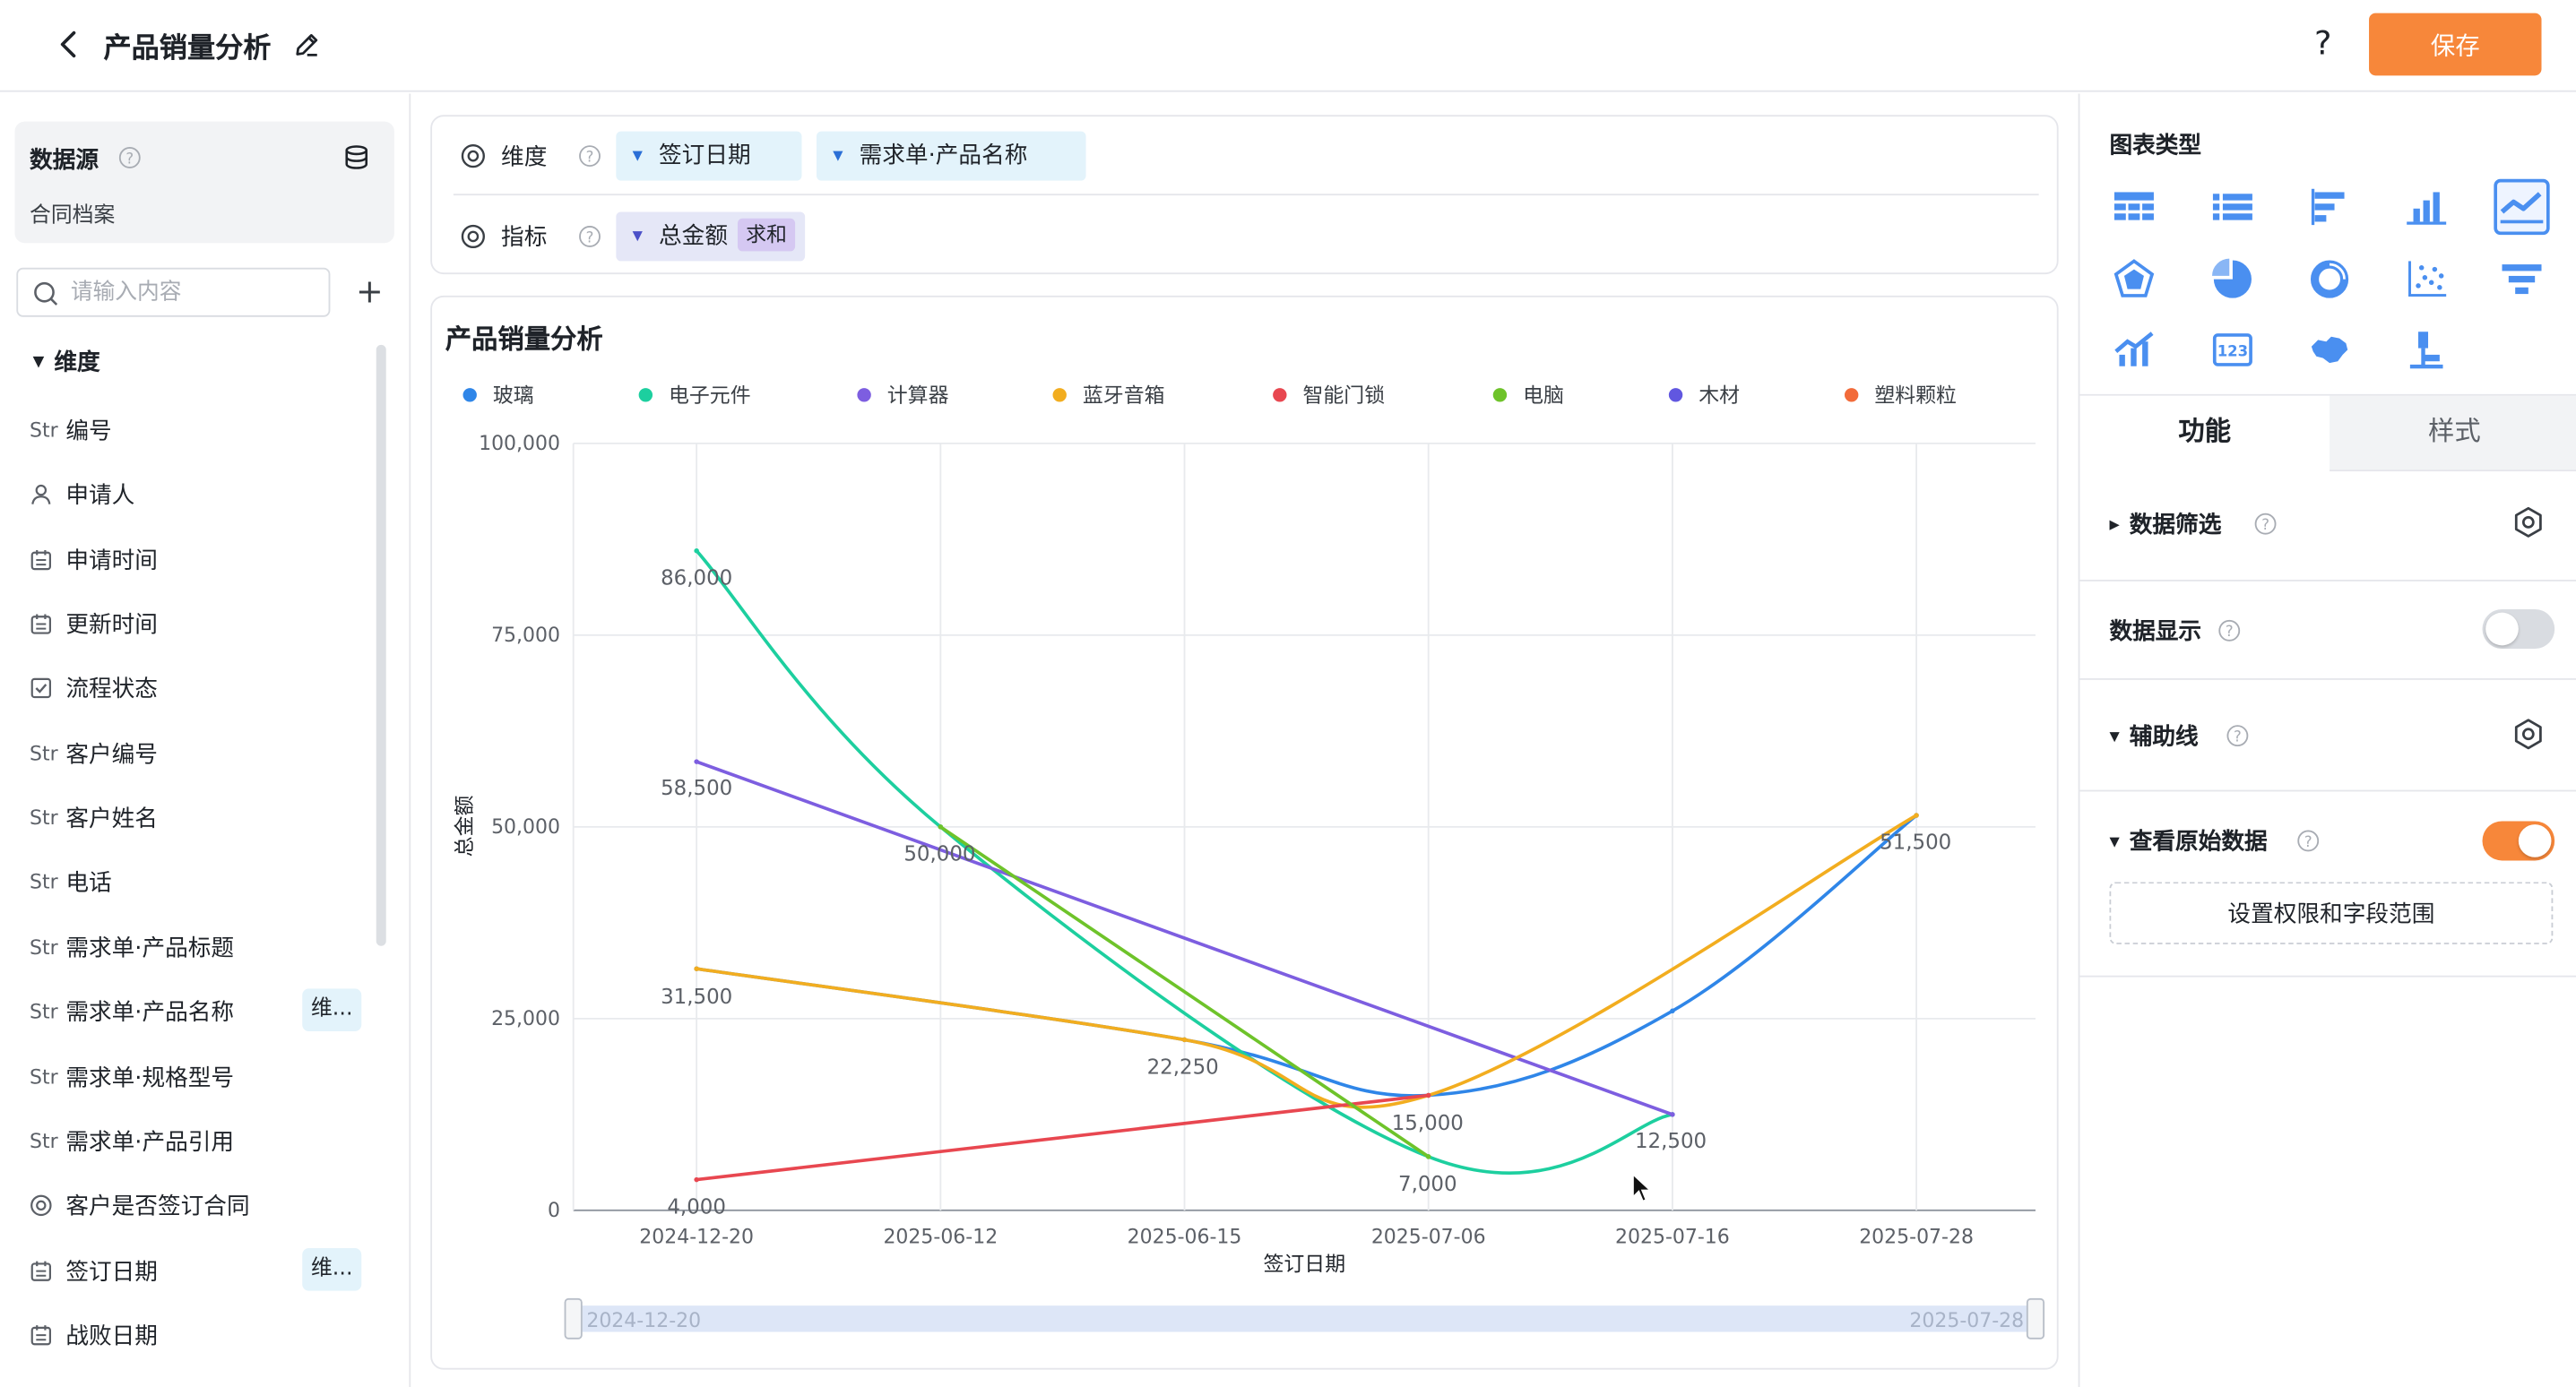 This screenshot has width=2576, height=1387. What do you see at coordinates (66, 361) in the screenshot?
I see `dimension-group-toggle: ▼ 维度` at bounding box center [66, 361].